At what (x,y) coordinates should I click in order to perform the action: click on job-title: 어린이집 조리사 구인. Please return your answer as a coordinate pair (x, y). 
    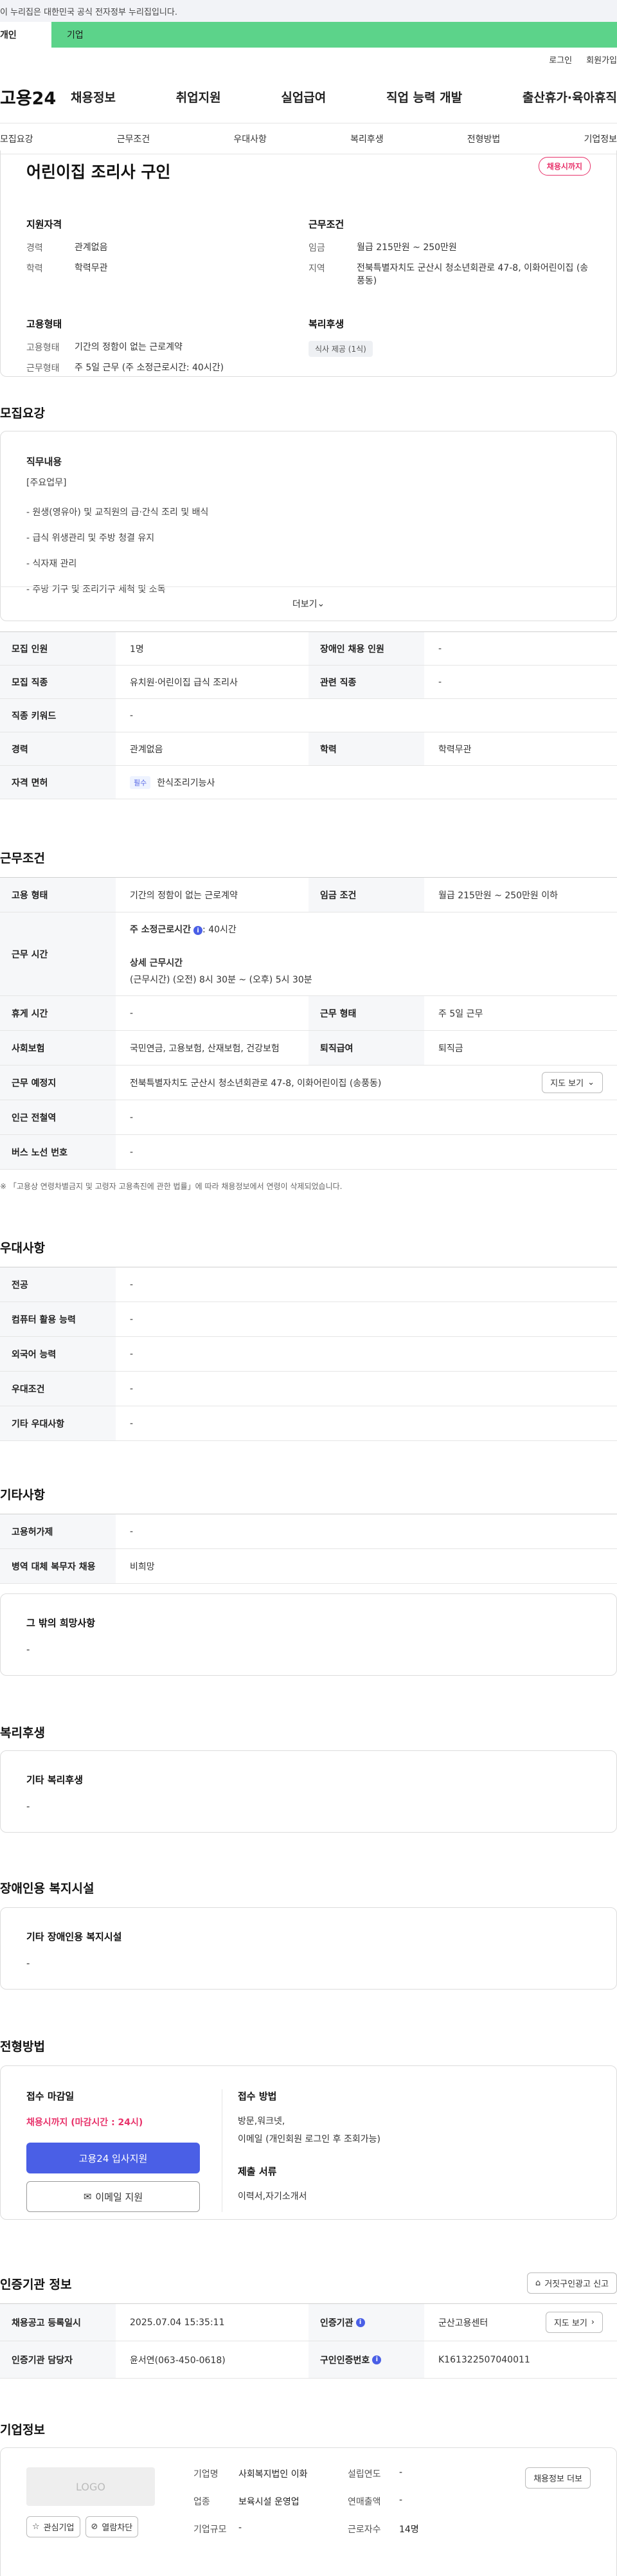
    Looking at the image, I should click on (98, 172).